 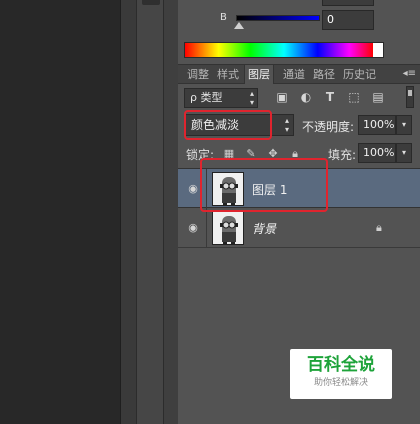 I want to click on color-spectrum-bar, so click(x=284, y=50).